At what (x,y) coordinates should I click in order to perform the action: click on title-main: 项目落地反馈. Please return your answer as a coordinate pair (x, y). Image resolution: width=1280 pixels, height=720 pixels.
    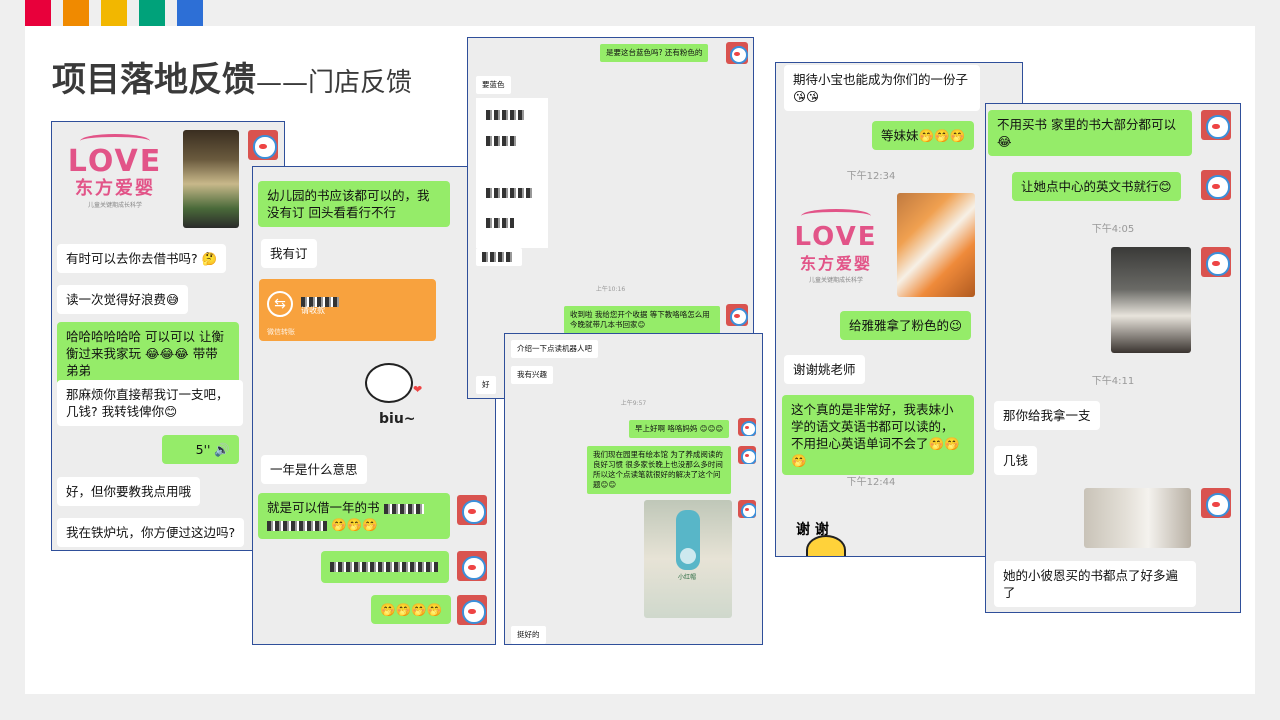
    Looking at the image, I should click on (154, 80).